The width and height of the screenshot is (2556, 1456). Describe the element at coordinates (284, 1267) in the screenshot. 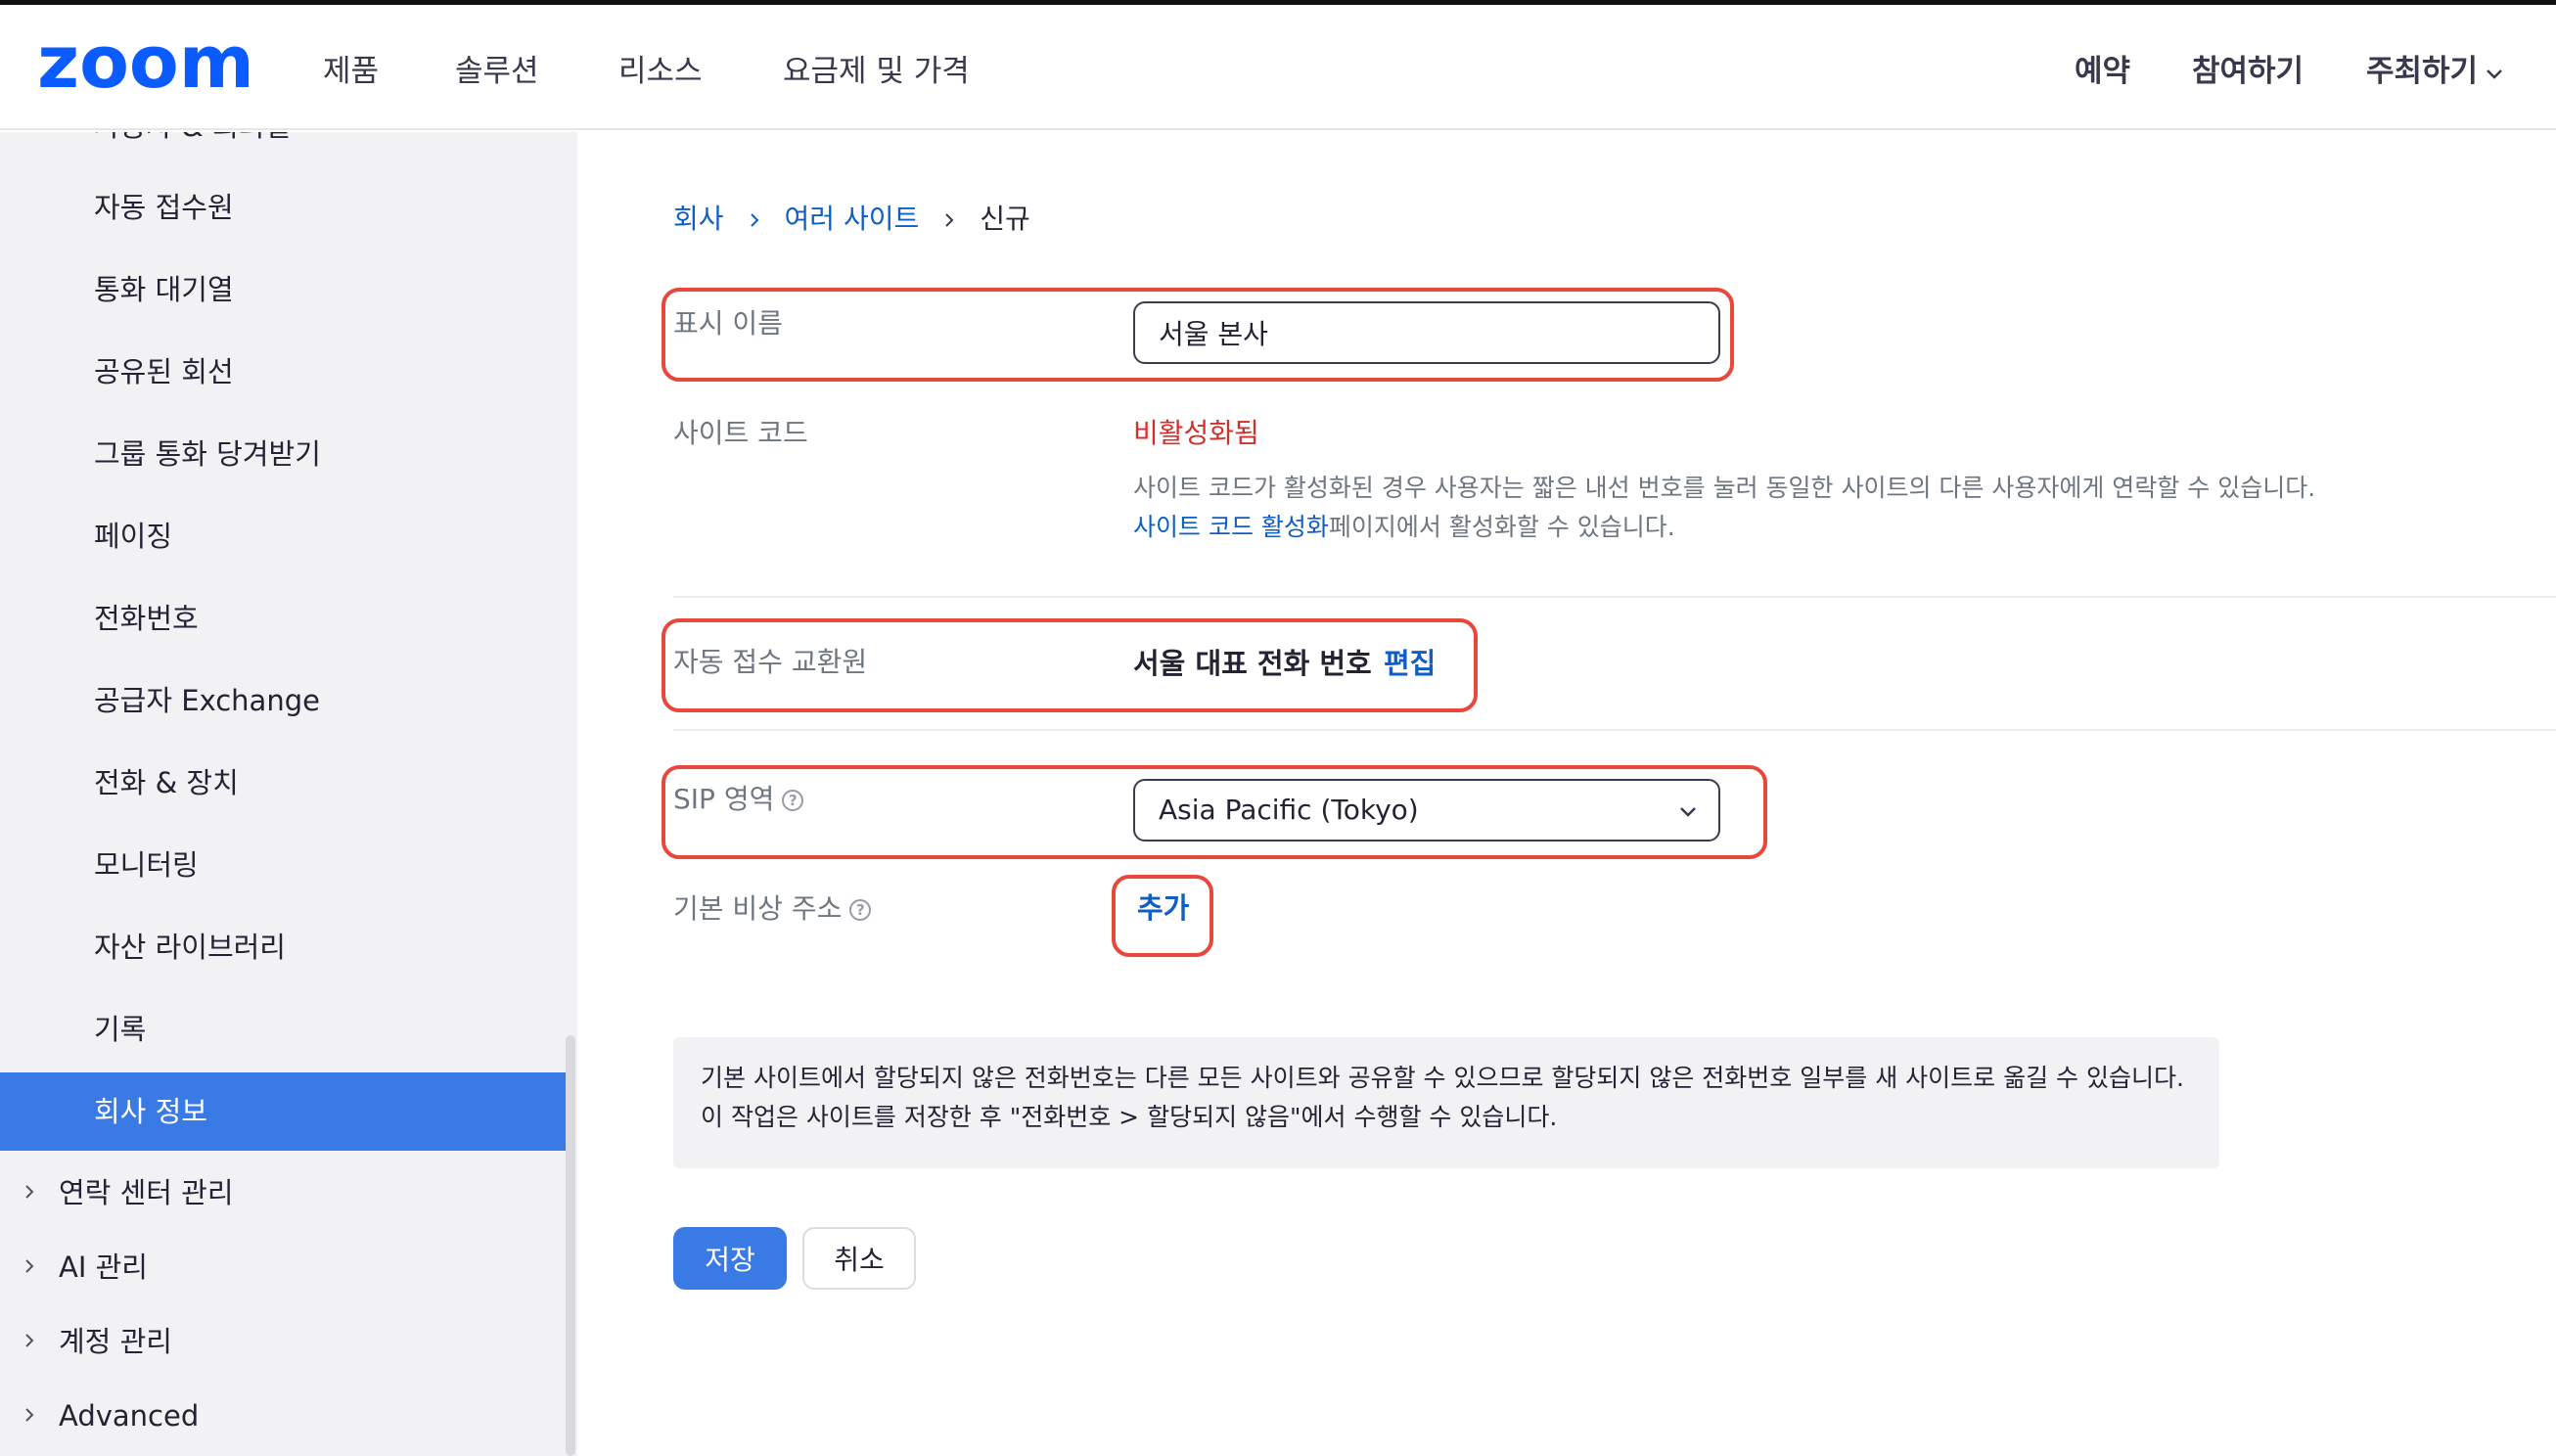

I see `sidebar-group-ai: AI 관리` at that location.